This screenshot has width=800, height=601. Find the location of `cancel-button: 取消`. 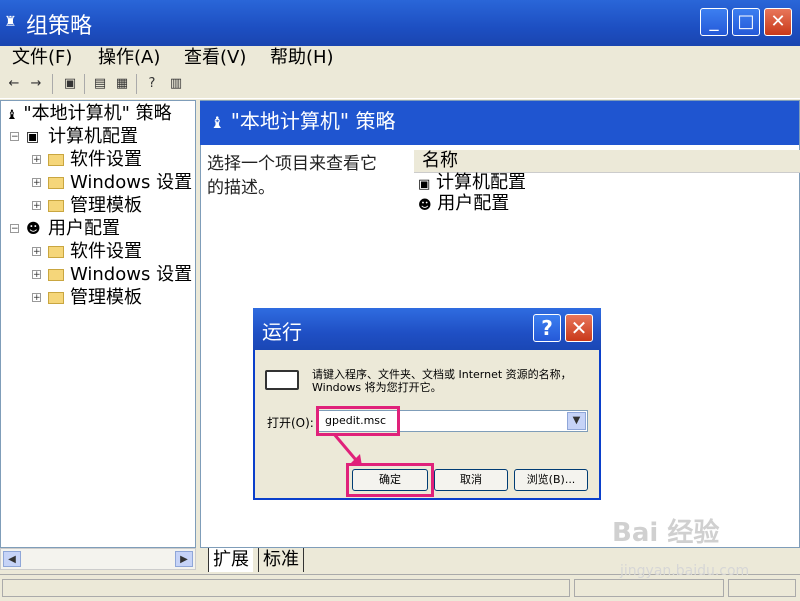

cancel-button: 取消 is located at coordinates (471, 480).